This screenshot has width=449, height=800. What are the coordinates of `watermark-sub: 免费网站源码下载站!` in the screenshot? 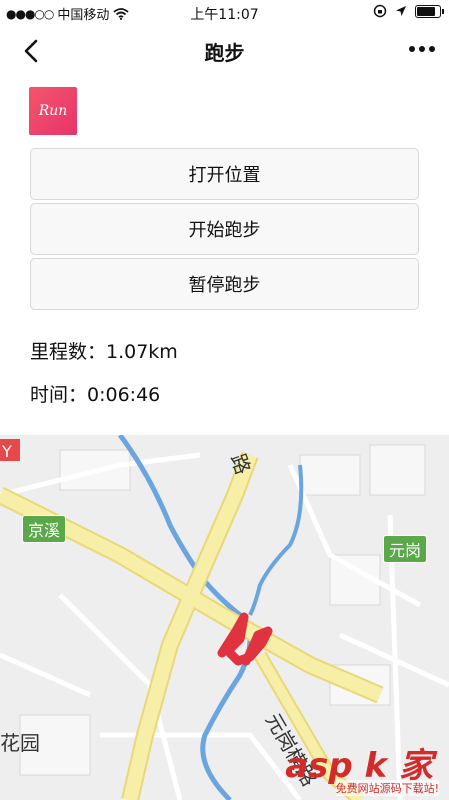 It's located at (387, 788).